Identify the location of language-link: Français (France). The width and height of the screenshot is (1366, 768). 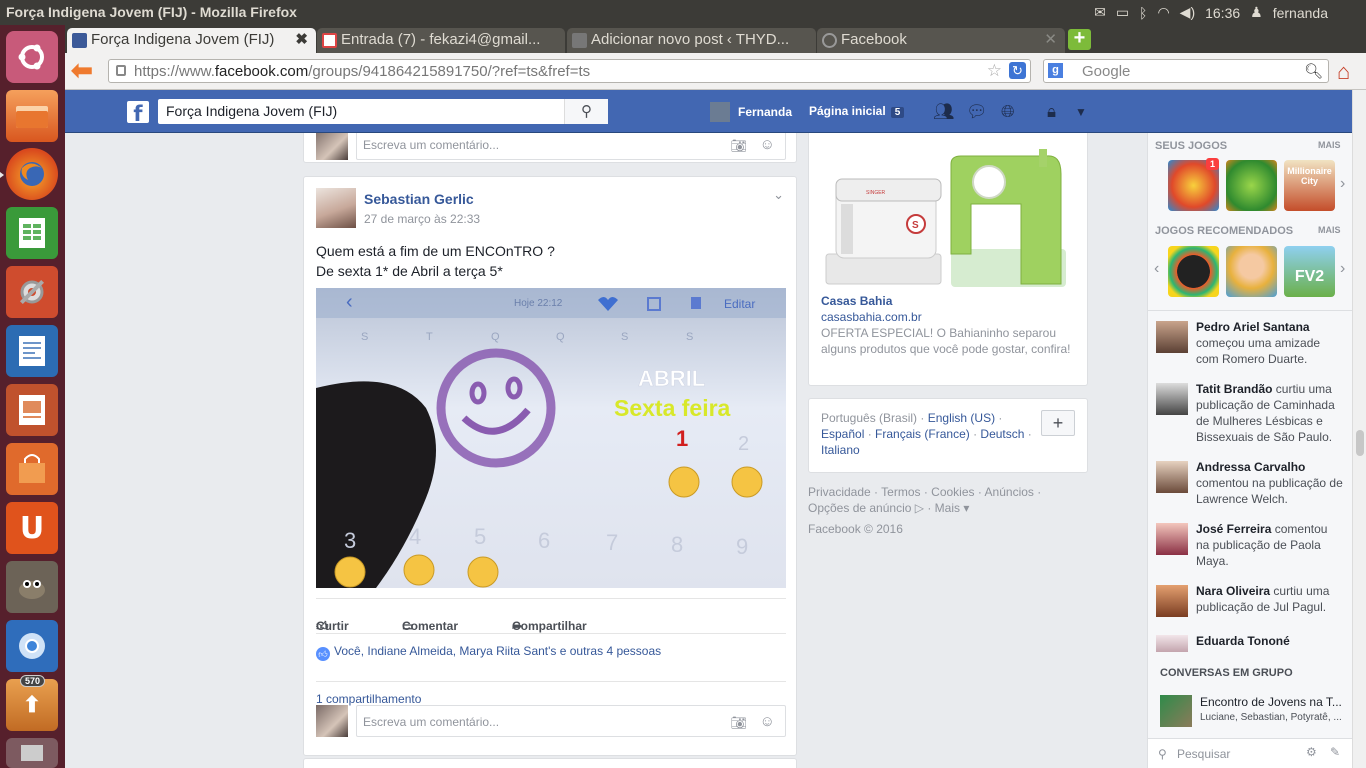
(922, 434).